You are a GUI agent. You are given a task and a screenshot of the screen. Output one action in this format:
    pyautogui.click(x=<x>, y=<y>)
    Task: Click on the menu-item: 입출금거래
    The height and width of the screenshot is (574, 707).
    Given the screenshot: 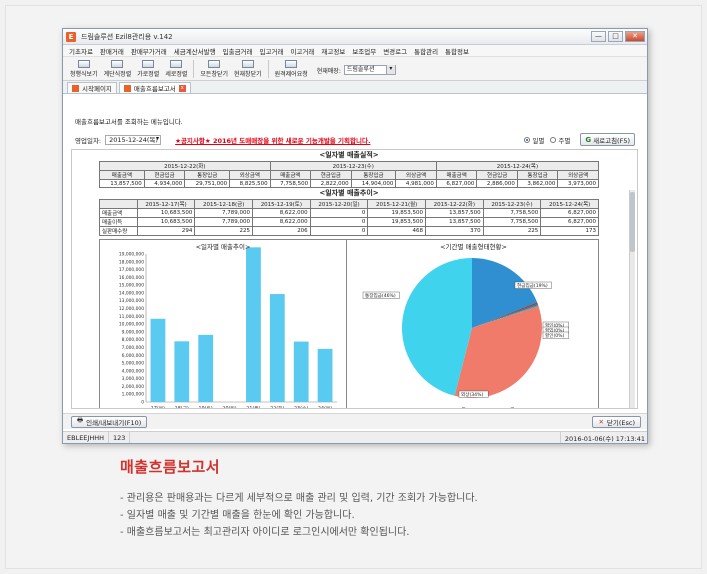 What is the action you would take?
    pyautogui.click(x=238, y=51)
    